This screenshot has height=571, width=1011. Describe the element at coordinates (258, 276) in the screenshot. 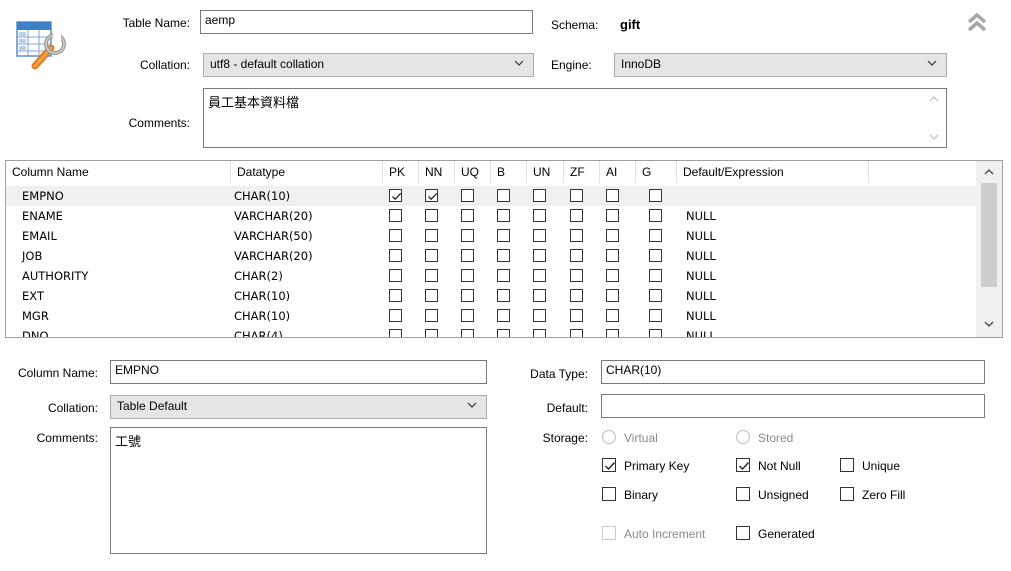

I see `datatype-cell: CHAR(2)` at that location.